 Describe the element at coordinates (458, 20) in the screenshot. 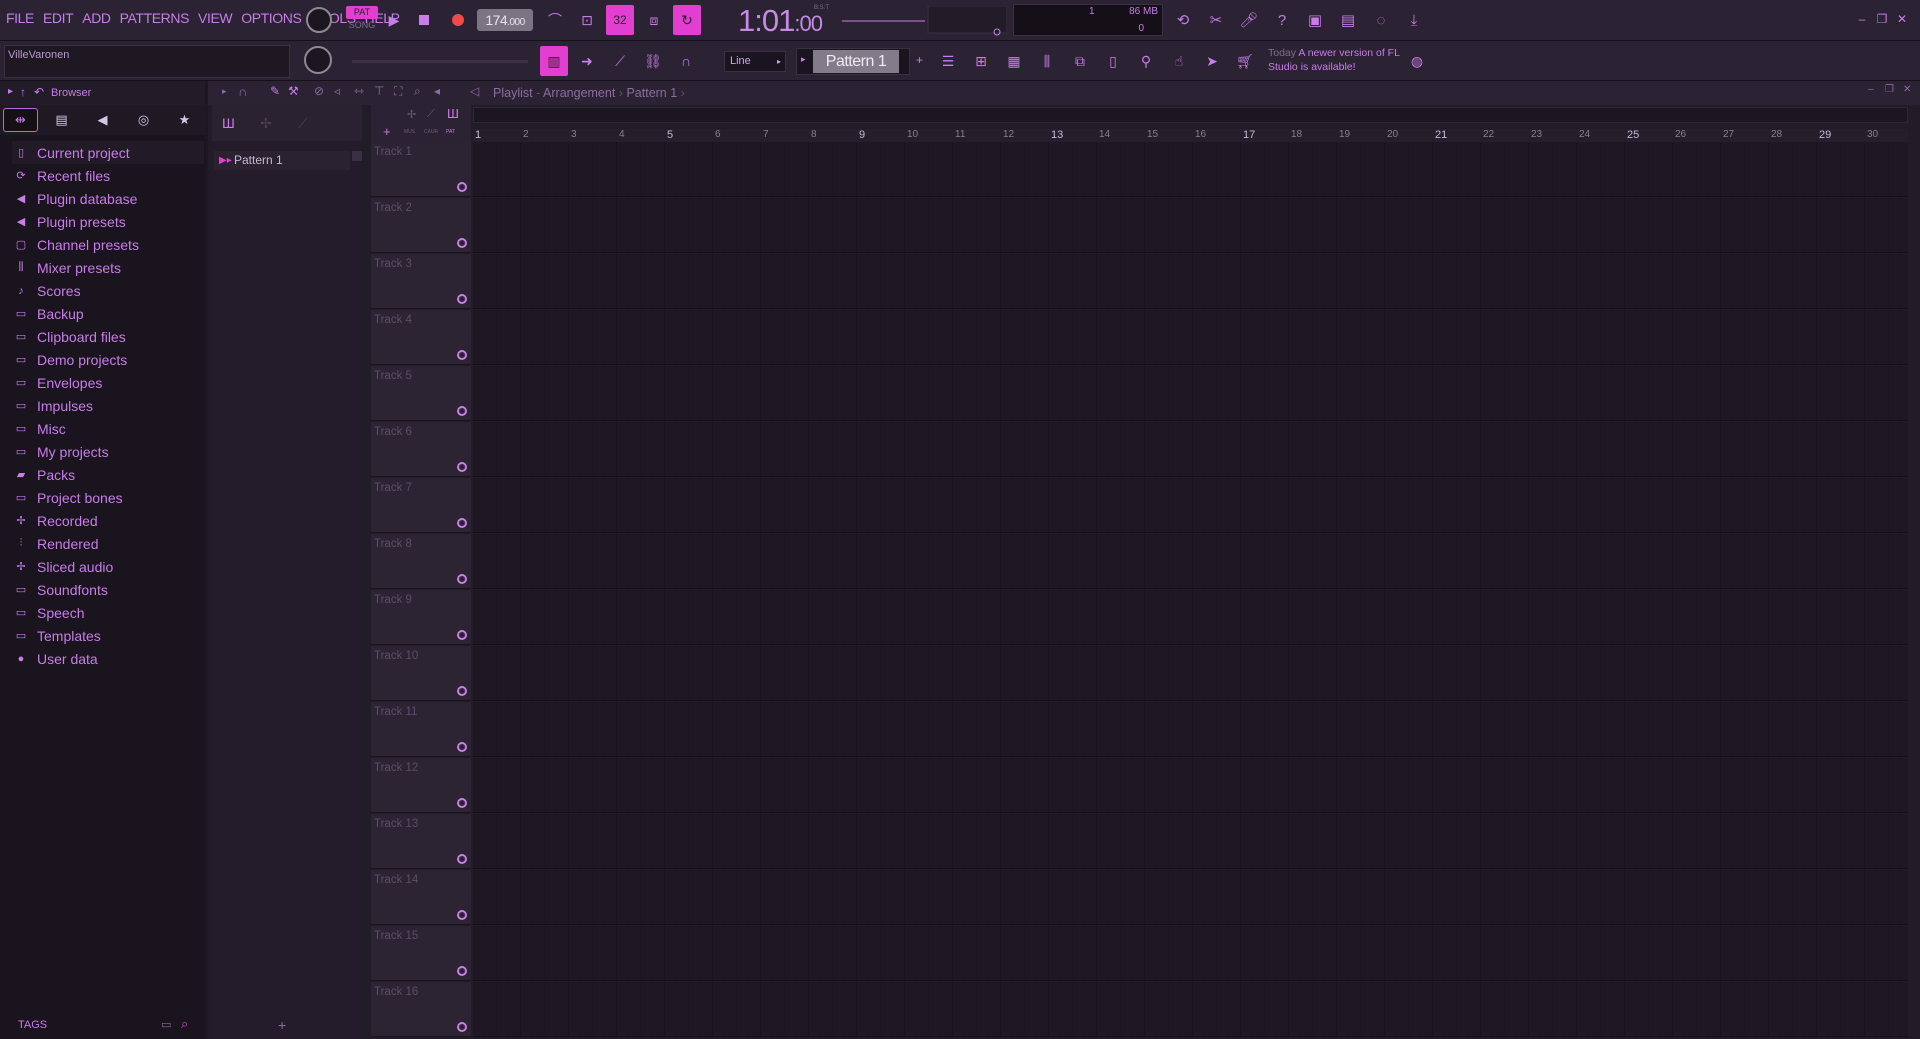

I see `record-button` at that location.